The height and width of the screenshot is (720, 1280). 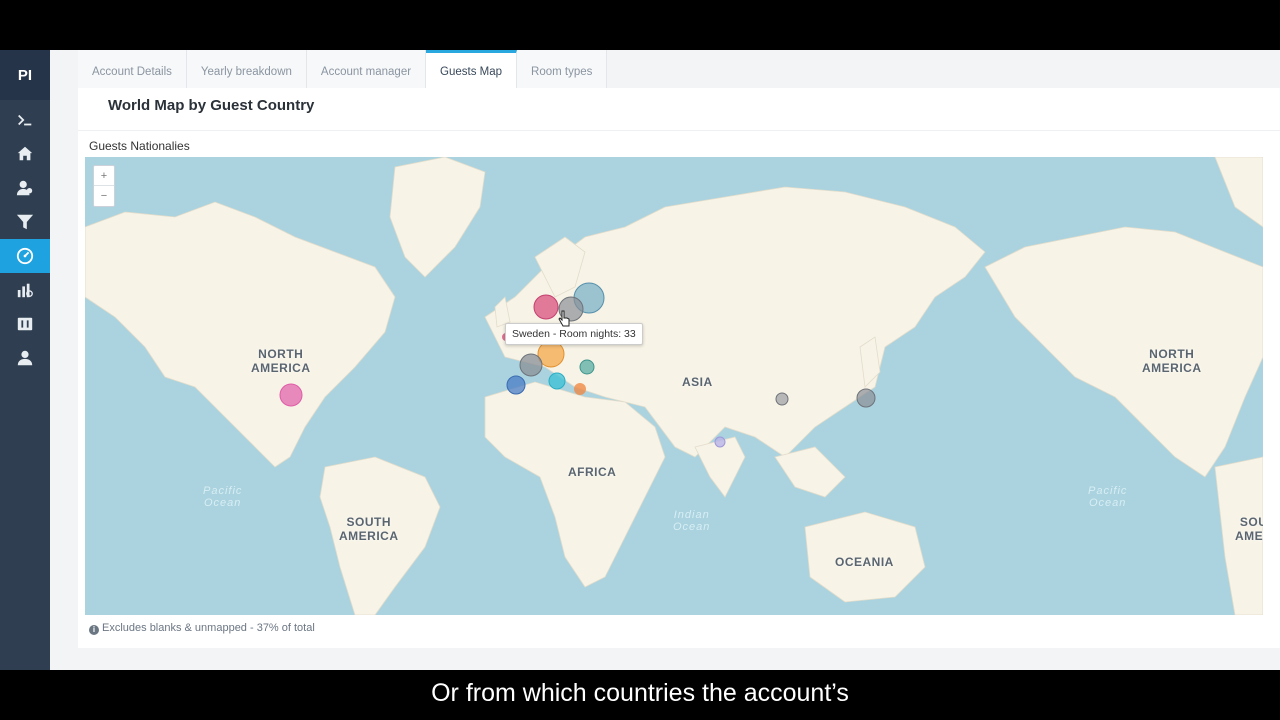 I want to click on sidebar-item-users, so click(x=25, y=188).